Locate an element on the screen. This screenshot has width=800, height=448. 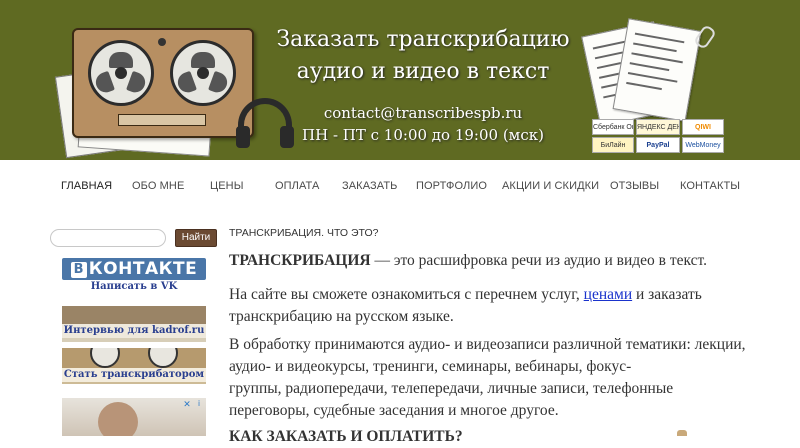
how-to-order-heading: КАК ЗАКАЗАТЬ И ОПЛАТИТЬ? is located at coordinates (346, 436).